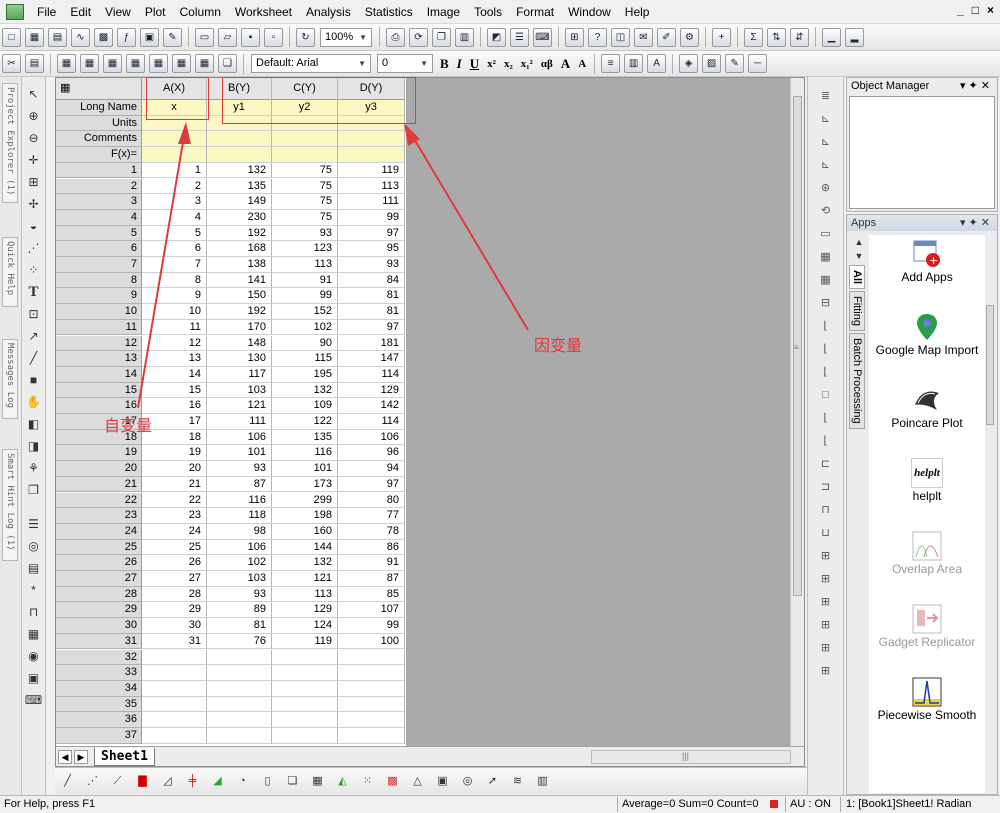 The image size is (1000, 813). I want to click on data-cell-b: 192, so click(239, 312).